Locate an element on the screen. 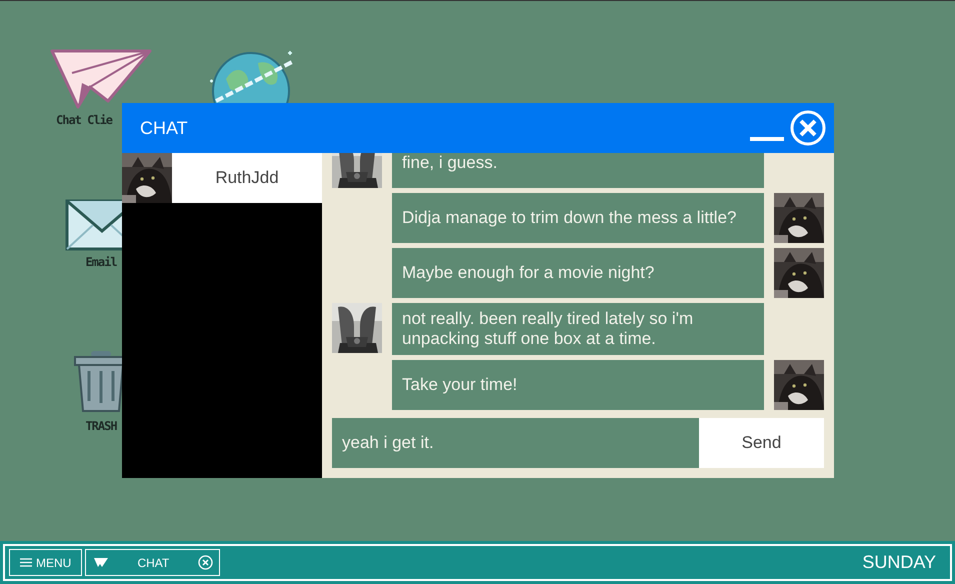 This screenshot has width=955, height=584. send-button: Send is located at coordinates (761, 443).